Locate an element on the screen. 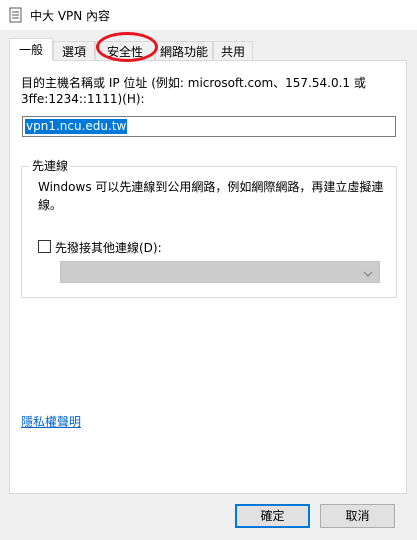 This screenshot has height=540, width=417. title-bar: 中大 VPN 內容 is located at coordinates (208, 15).